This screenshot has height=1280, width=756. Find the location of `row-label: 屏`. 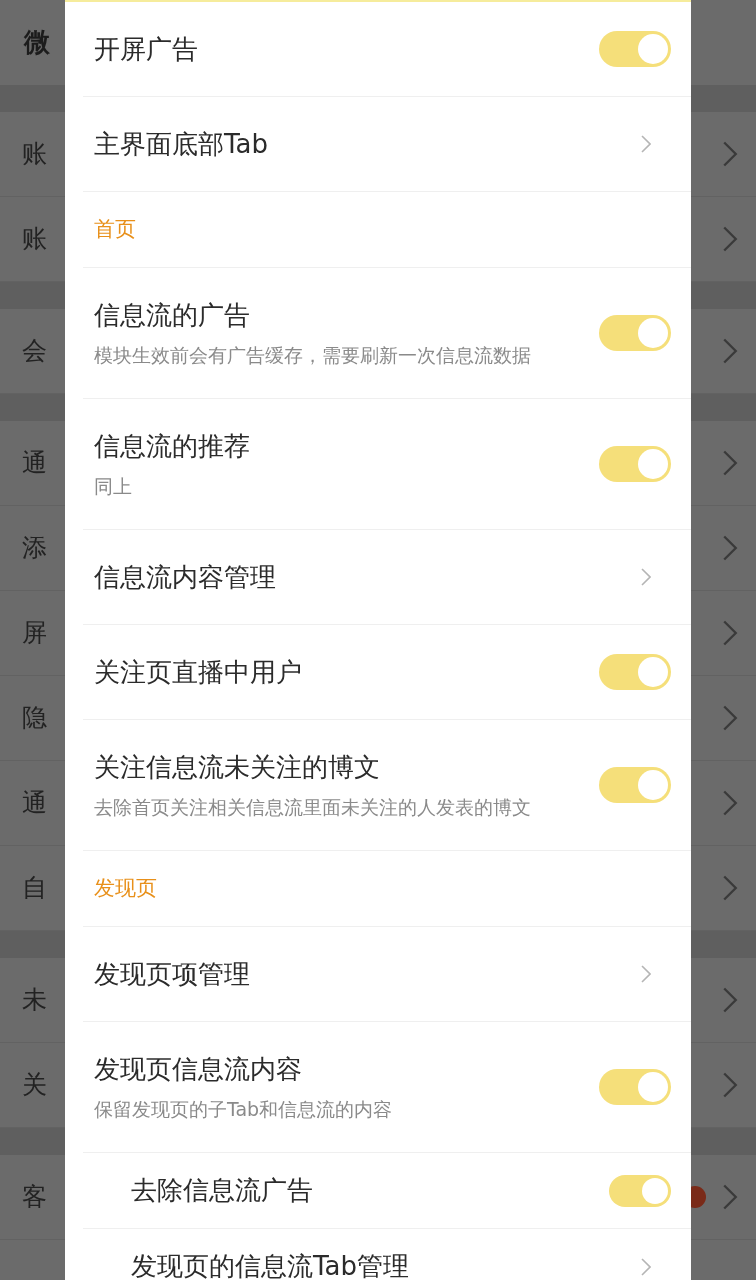

row-label: 屏 is located at coordinates (34, 633).